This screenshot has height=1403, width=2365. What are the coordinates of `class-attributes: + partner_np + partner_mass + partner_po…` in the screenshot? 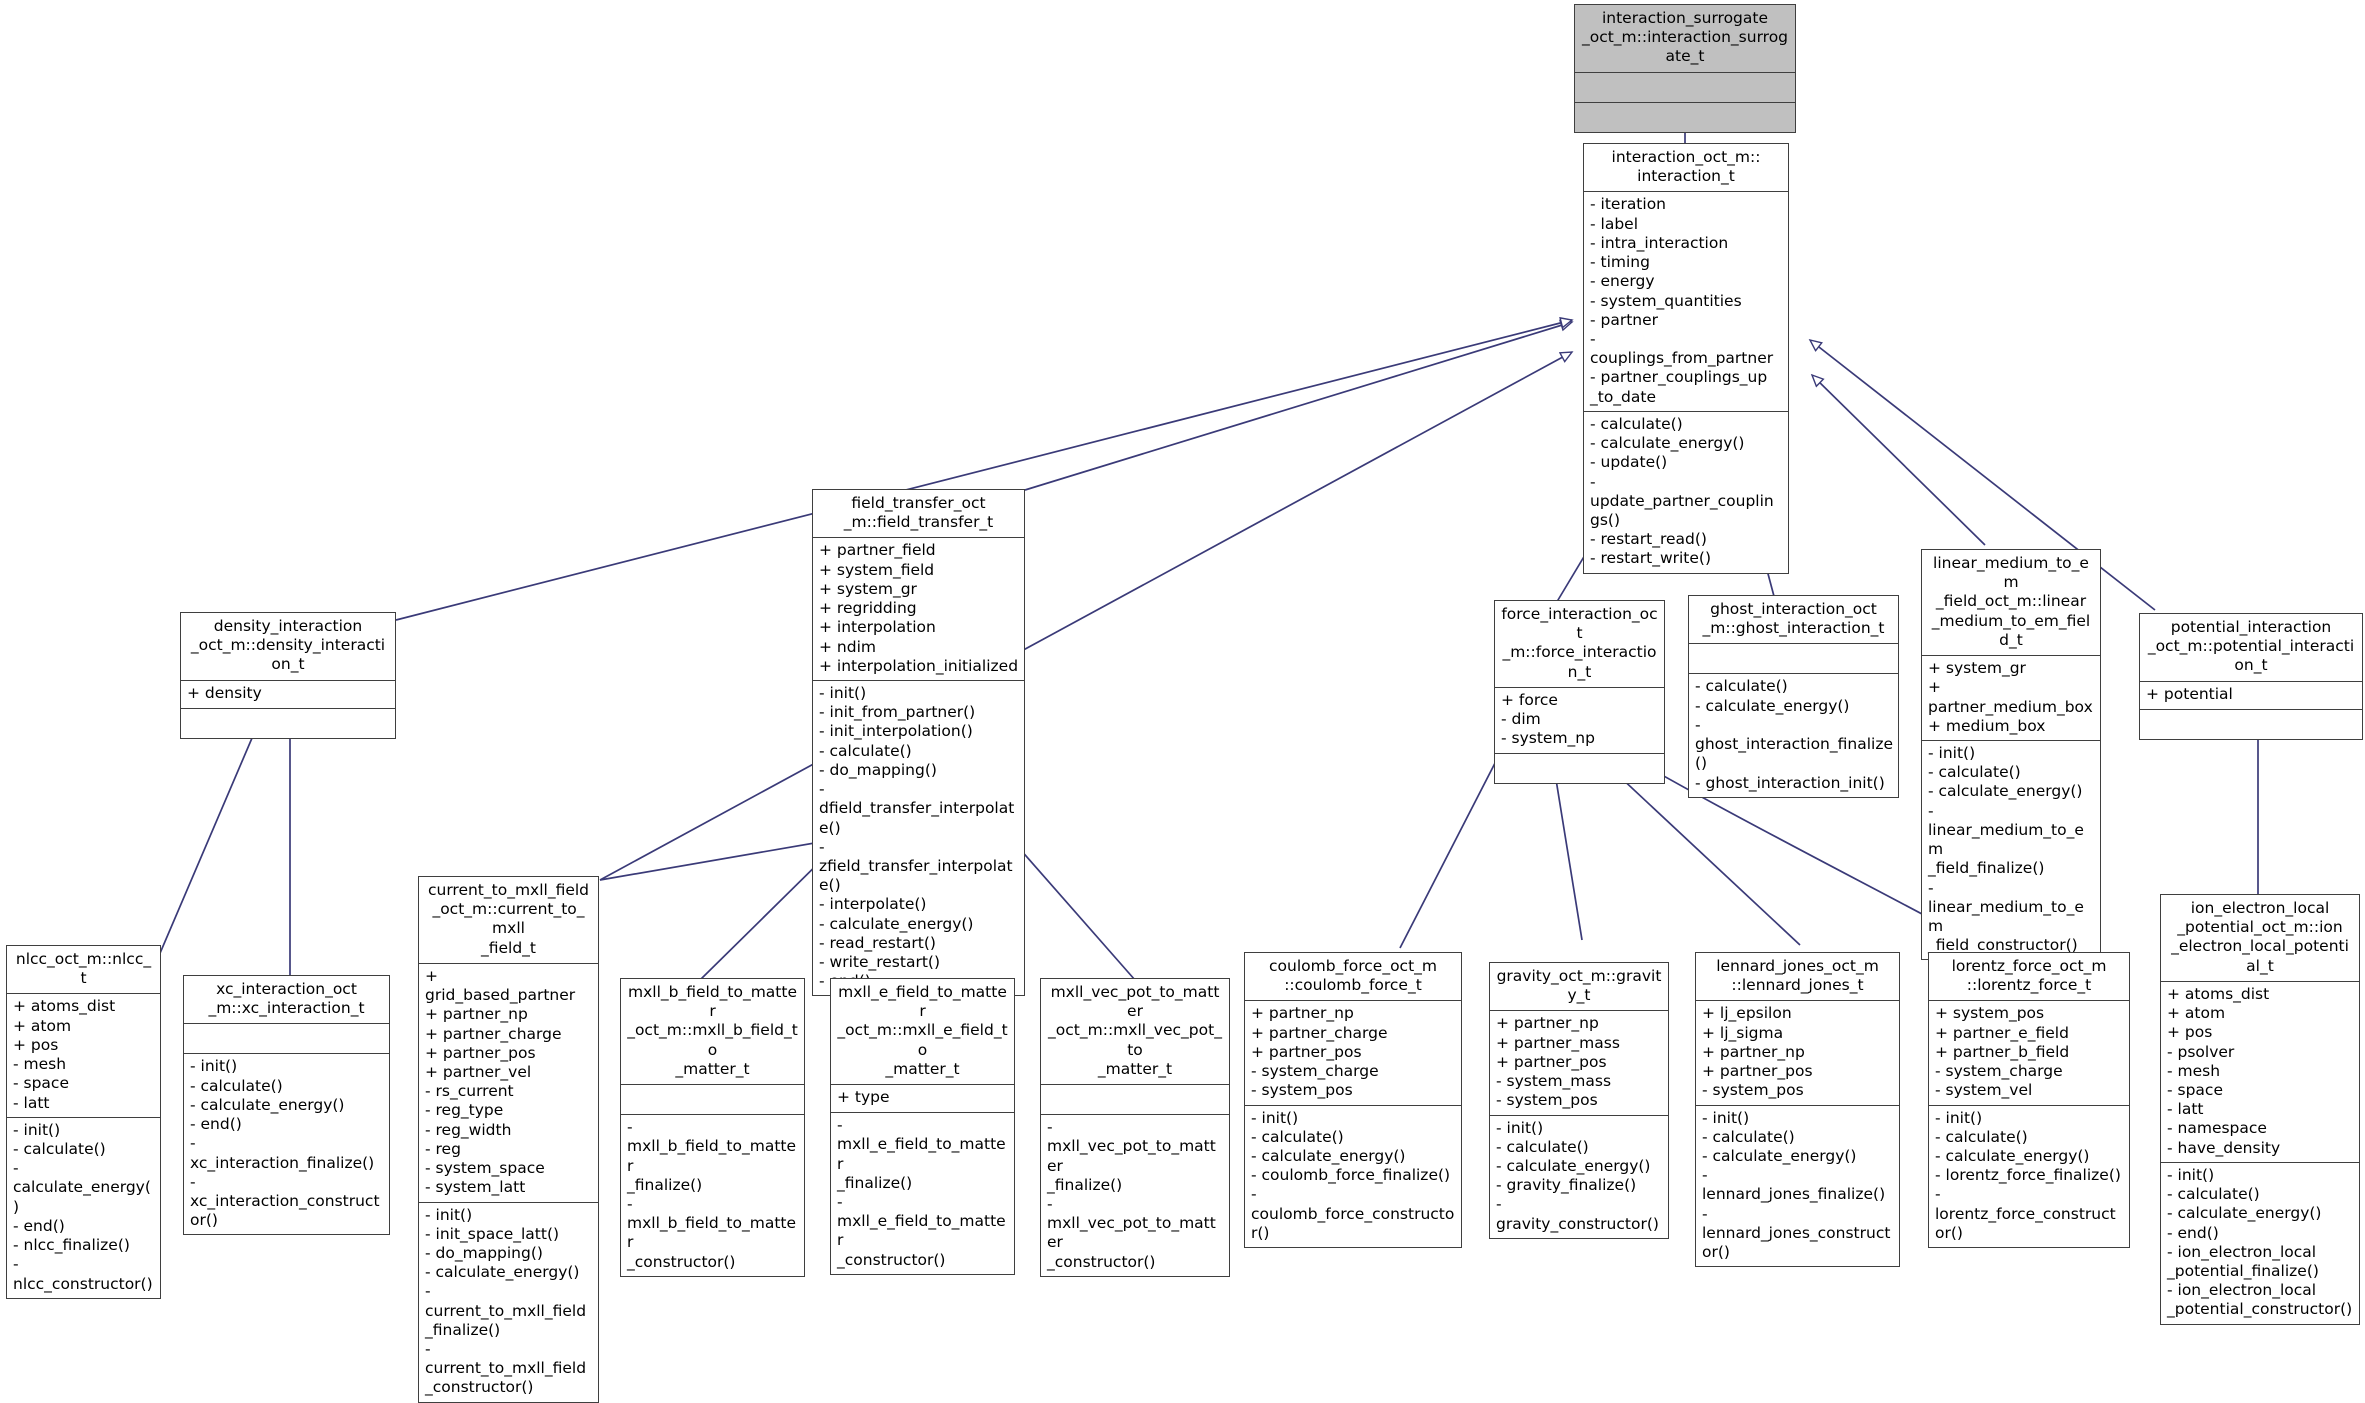 It's located at (1579, 1062).